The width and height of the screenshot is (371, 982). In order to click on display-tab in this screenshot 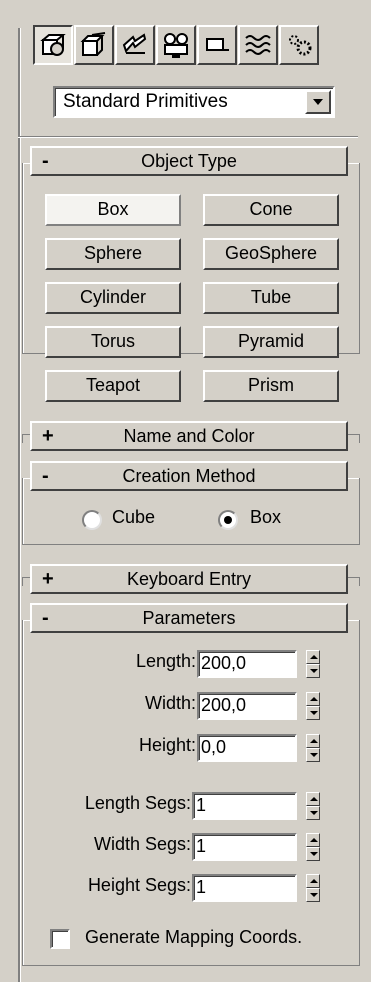, I will do `click(217, 45)`.